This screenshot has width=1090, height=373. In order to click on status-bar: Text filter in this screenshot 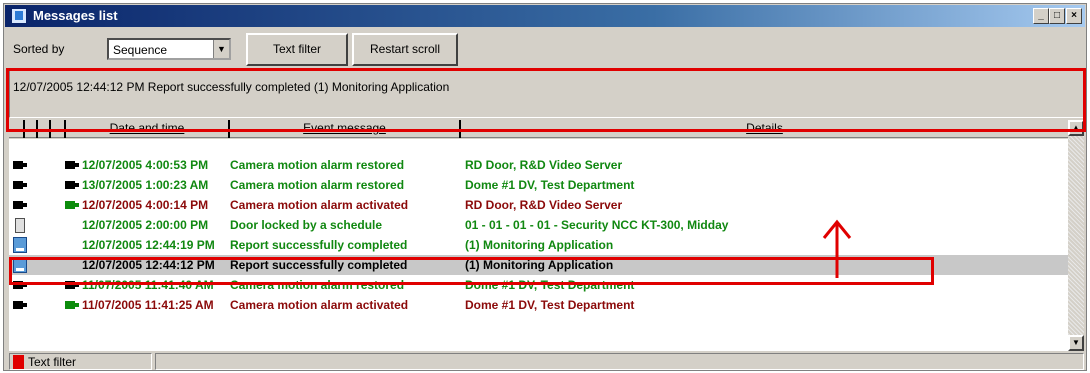, I will do `click(546, 361)`.